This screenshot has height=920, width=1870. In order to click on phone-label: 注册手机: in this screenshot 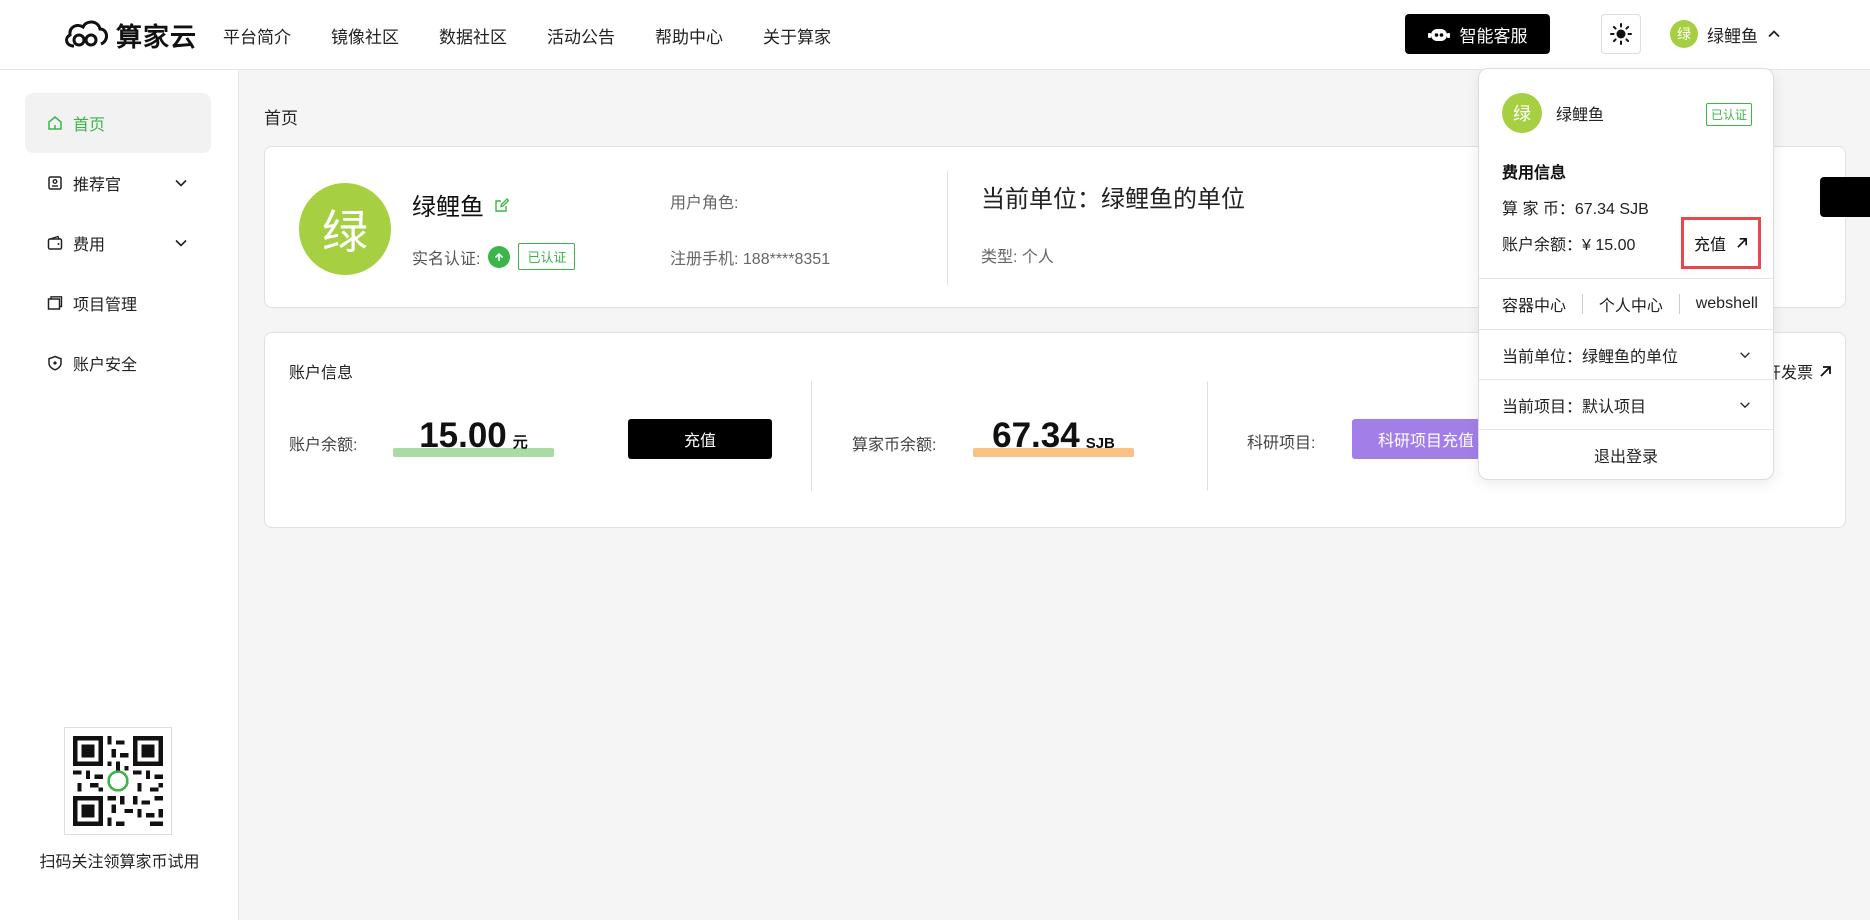, I will do `click(704, 259)`.